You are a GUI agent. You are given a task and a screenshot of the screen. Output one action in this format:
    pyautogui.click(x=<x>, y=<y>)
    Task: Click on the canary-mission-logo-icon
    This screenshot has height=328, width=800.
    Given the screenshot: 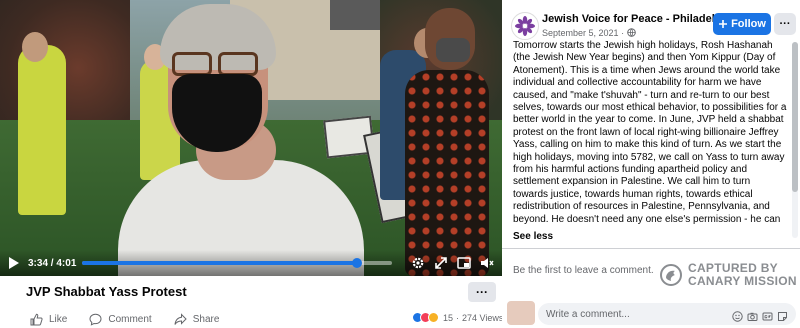 What is the action you would take?
    pyautogui.click(x=671, y=275)
    